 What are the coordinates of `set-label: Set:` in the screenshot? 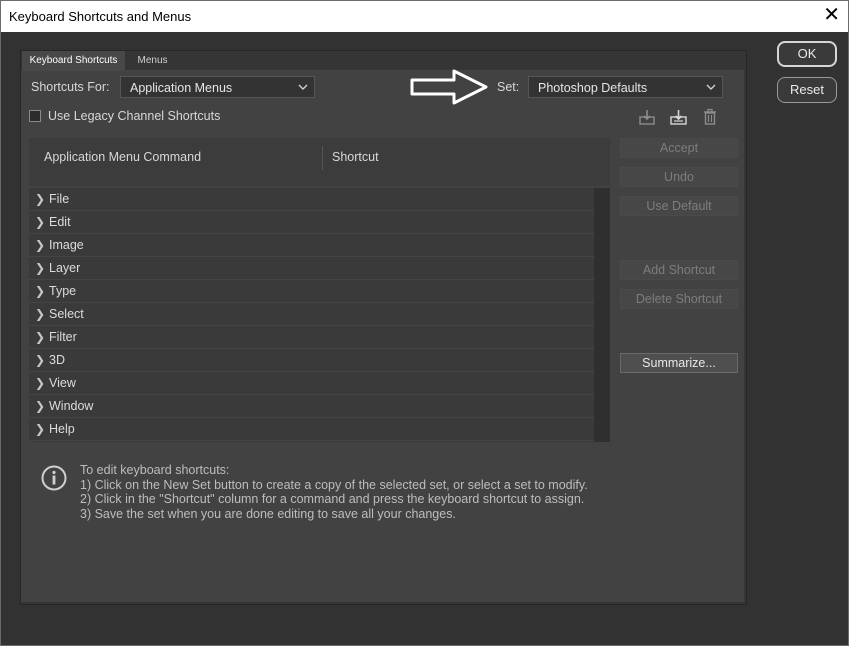 It's located at (508, 87).